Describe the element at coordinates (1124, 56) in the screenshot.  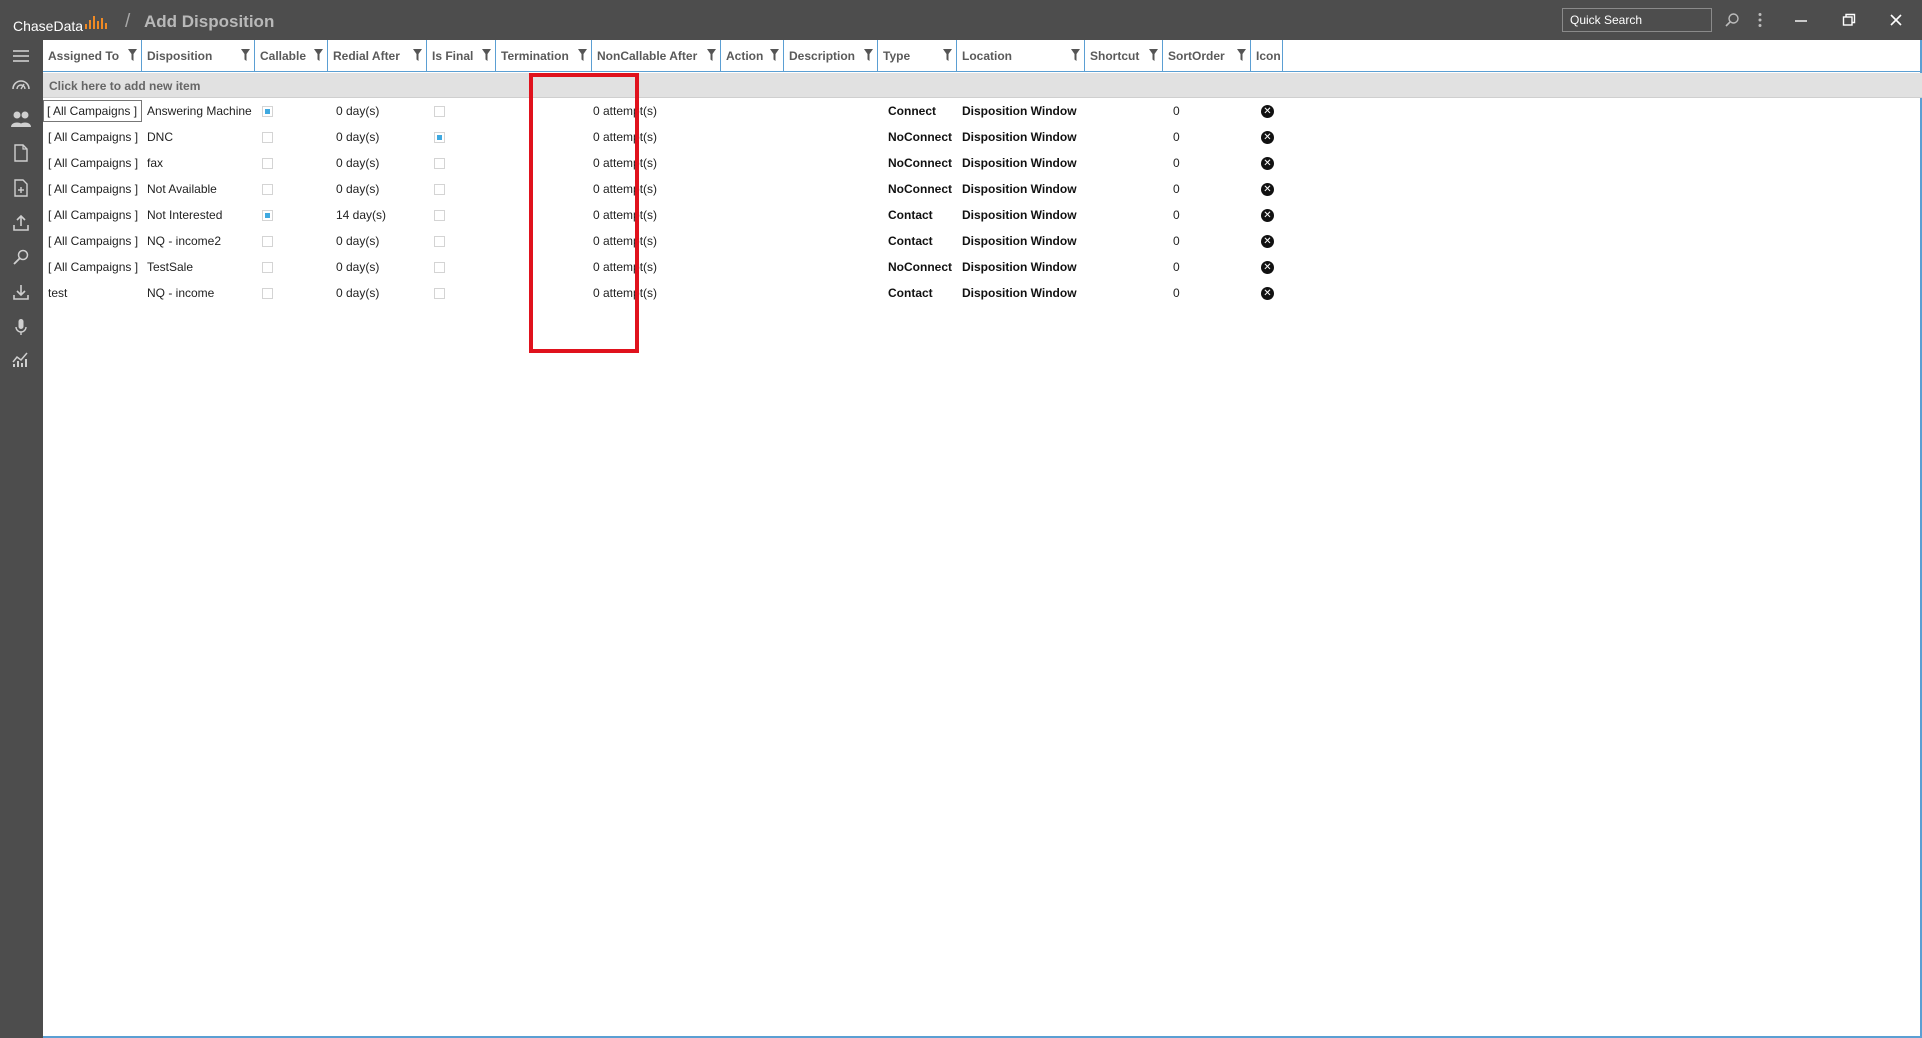
I see `column-header-shortcut: Shortcut` at that location.